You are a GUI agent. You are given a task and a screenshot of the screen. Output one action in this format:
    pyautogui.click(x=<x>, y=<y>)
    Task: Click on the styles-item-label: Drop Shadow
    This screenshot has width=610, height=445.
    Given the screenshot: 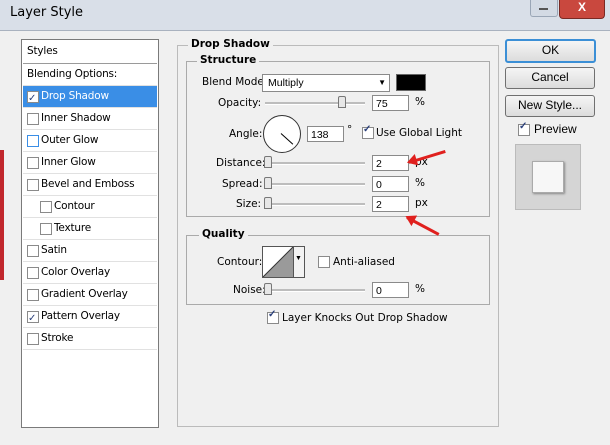 What is the action you would take?
    pyautogui.click(x=75, y=96)
    